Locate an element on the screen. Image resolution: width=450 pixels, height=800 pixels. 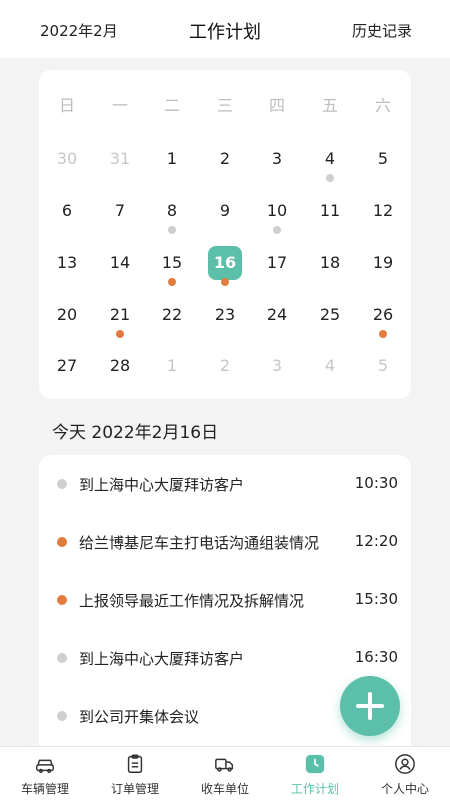
calendar-day: 10 is located at coordinates (277, 212).